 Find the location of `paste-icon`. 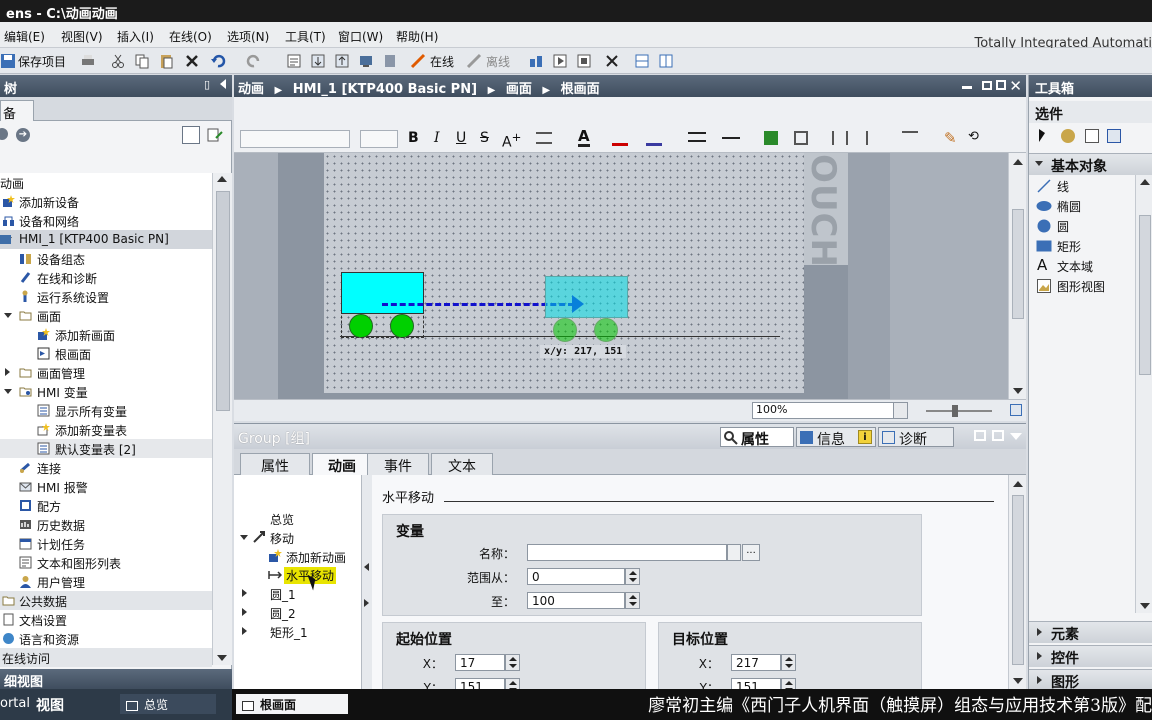

paste-icon is located at coordinates (166, 61).